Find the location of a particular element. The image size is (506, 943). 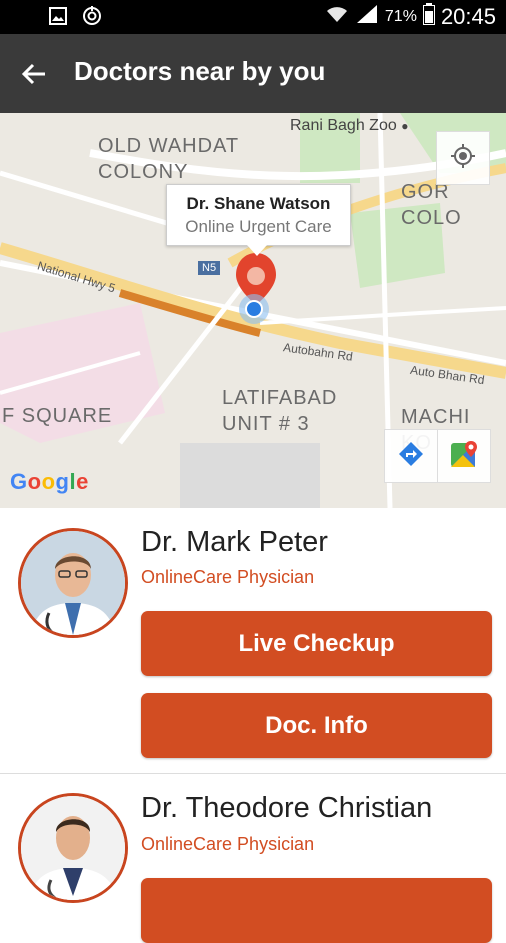

open-maps-button is located at coordinates (464, 456).